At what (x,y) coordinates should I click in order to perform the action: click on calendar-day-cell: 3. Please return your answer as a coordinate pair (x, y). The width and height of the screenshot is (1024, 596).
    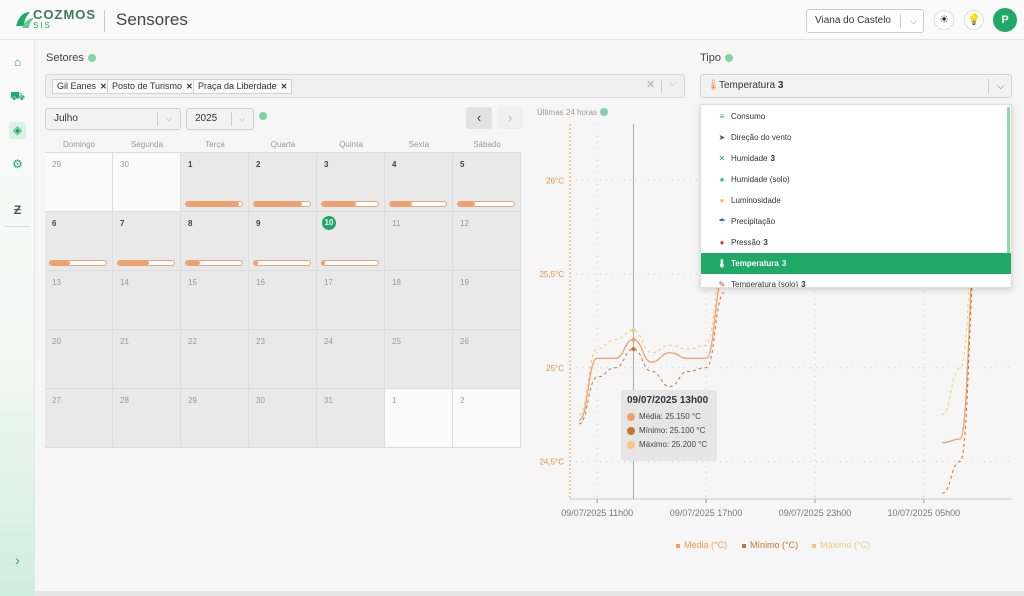
    Looking at the image, I should click on (351, 182).